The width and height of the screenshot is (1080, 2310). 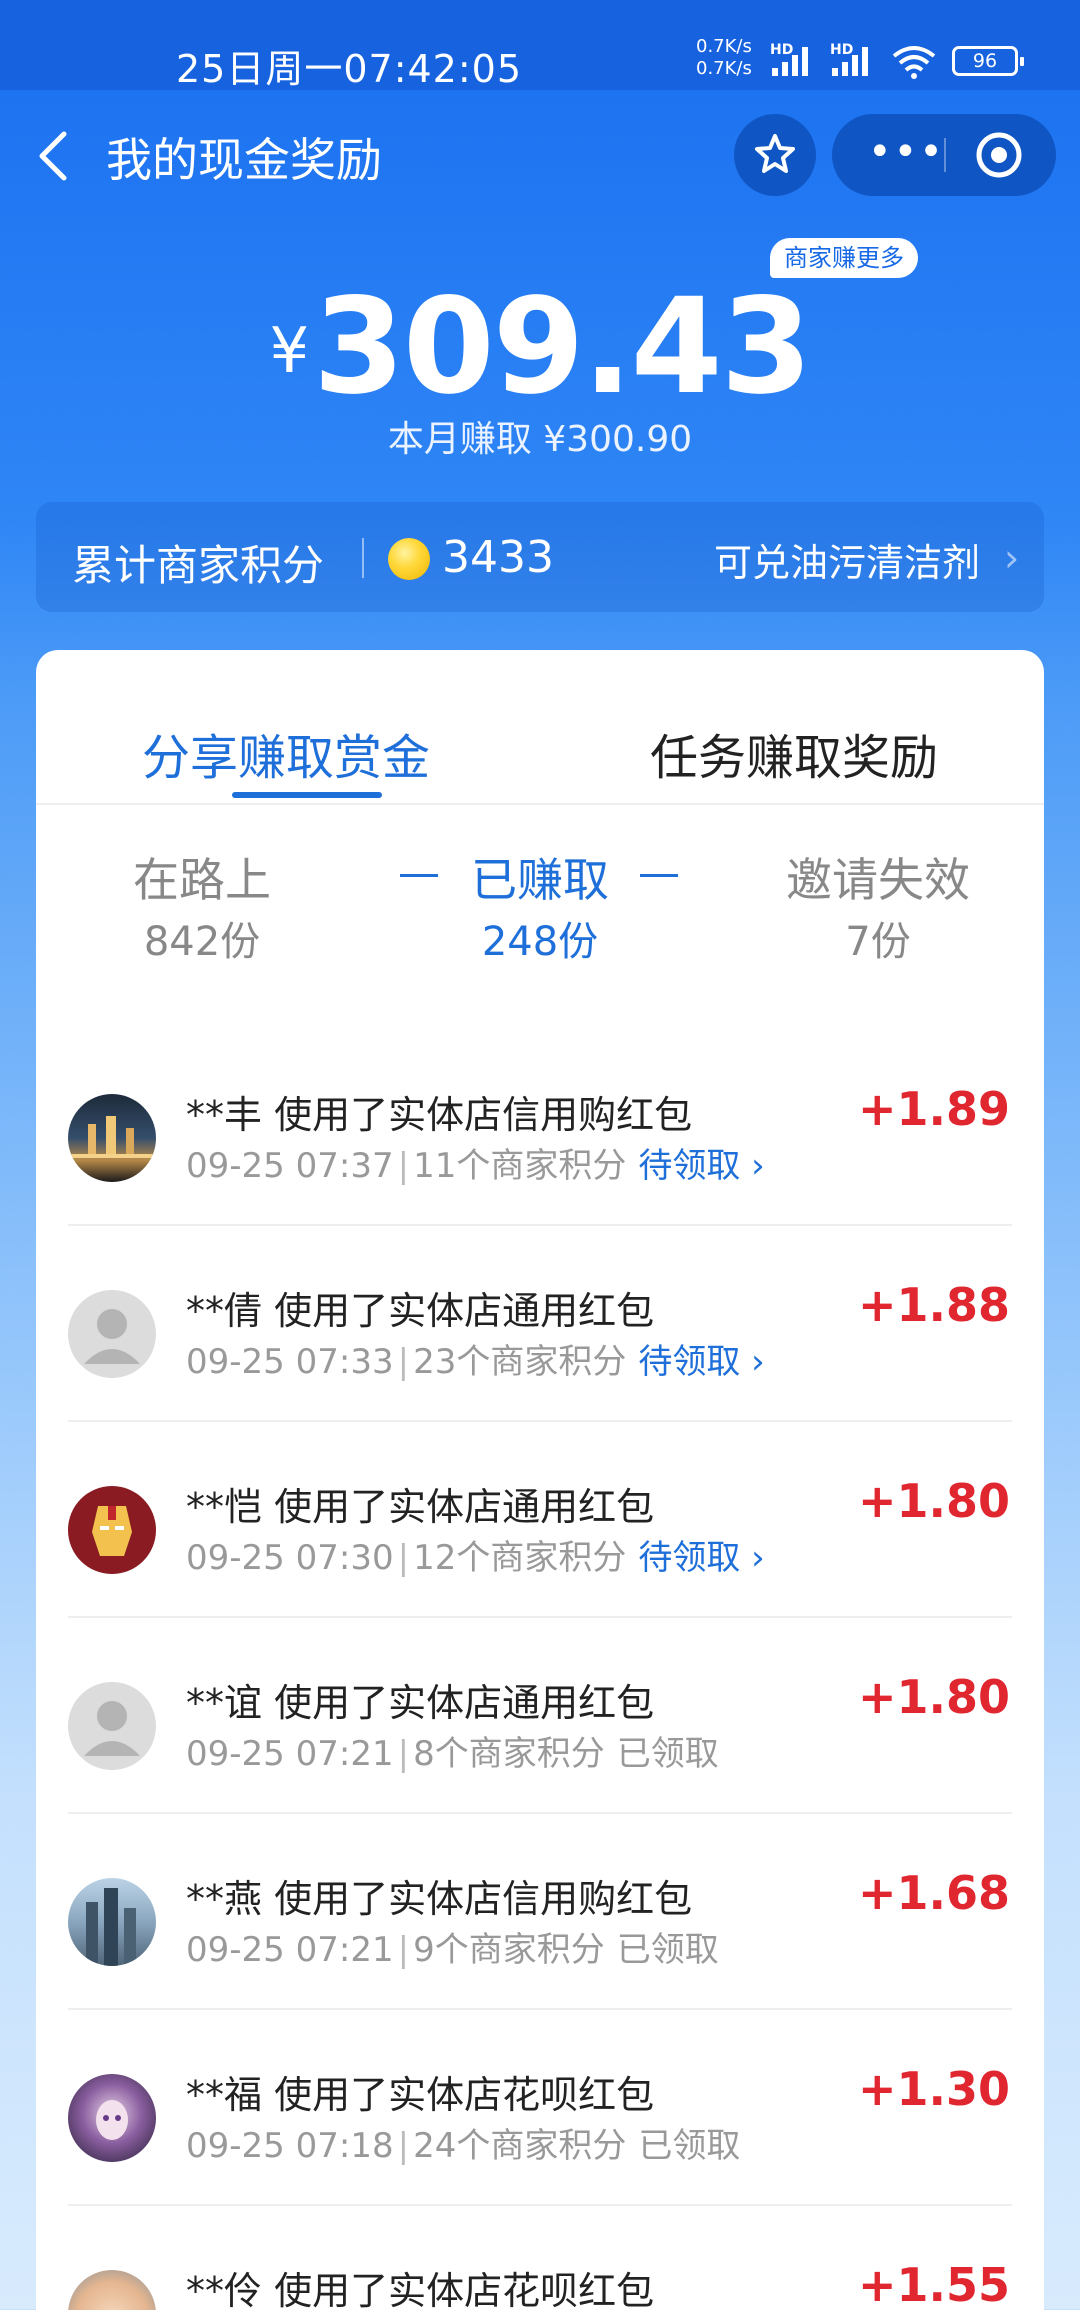 I want to click on battery-indicator: 96, so click(x=988, y=61).